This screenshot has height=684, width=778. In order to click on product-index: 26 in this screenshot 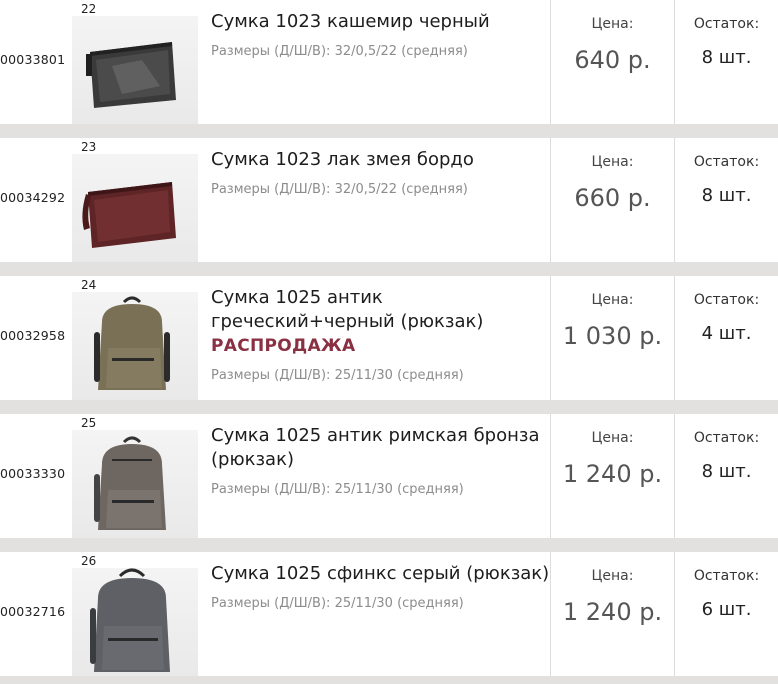, I will do `click(89, 561)`.